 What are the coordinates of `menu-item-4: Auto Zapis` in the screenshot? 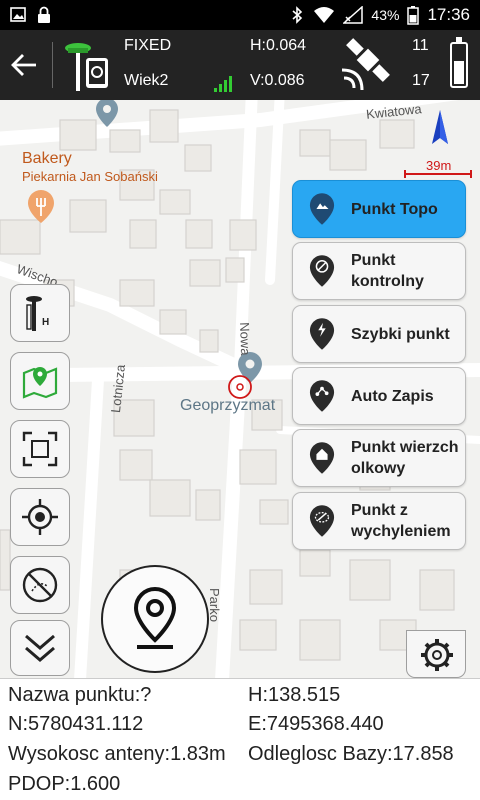 It's located at (379, 396).